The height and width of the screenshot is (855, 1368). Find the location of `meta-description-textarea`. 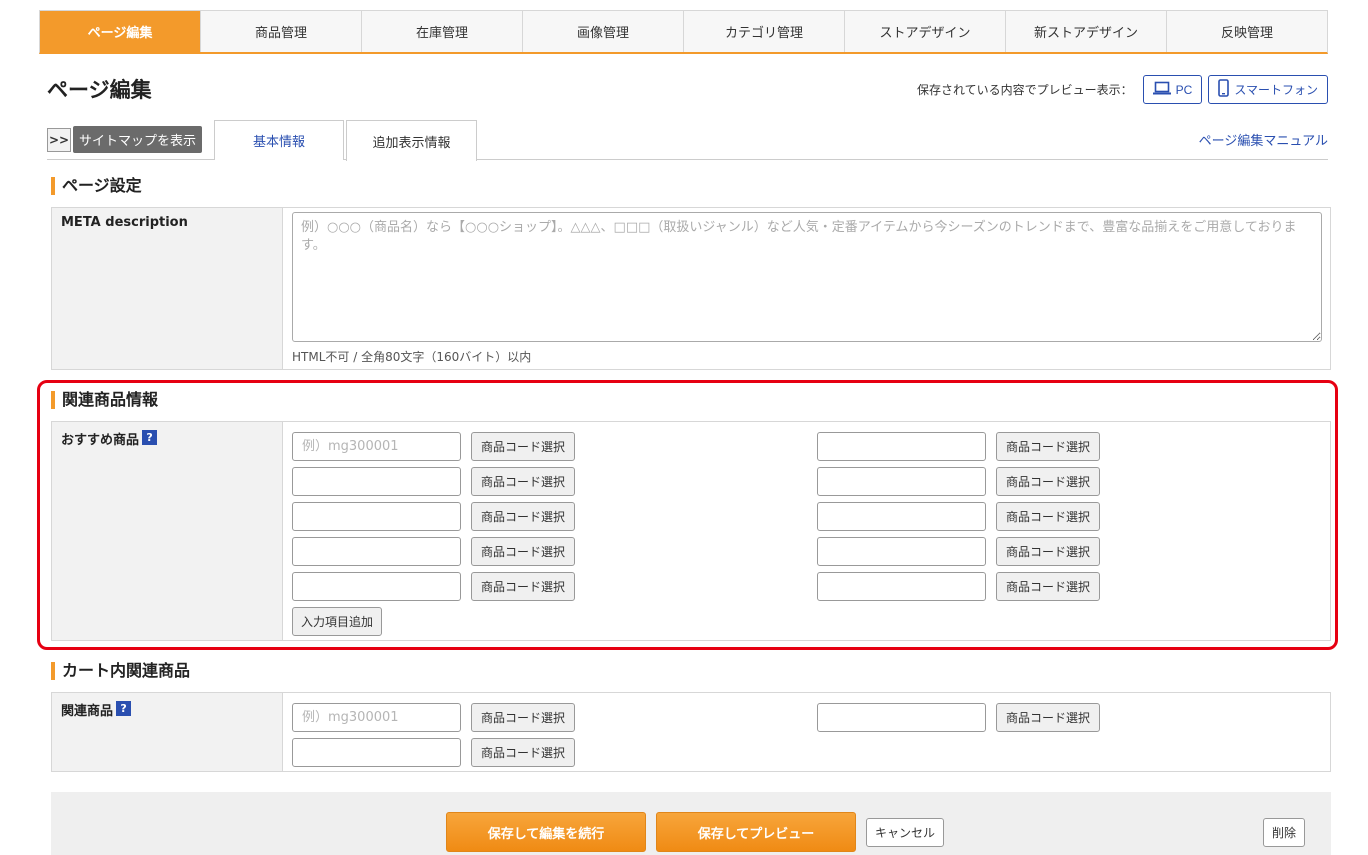

meta-description-textarea is located at coordinates (807, 277).